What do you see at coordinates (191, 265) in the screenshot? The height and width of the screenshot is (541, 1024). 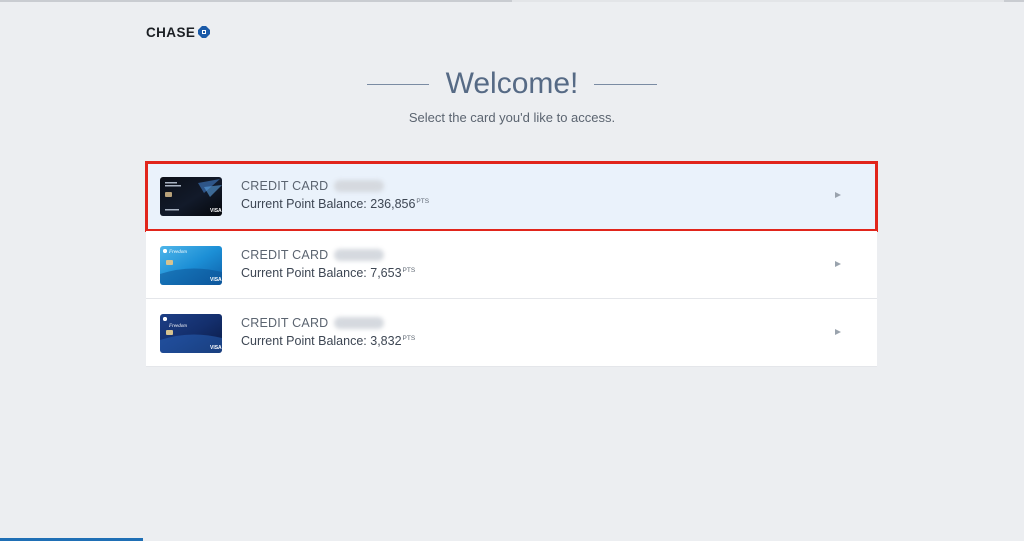 I see `freedom-card: Freedom VISA` at bounding box center [191, 265].